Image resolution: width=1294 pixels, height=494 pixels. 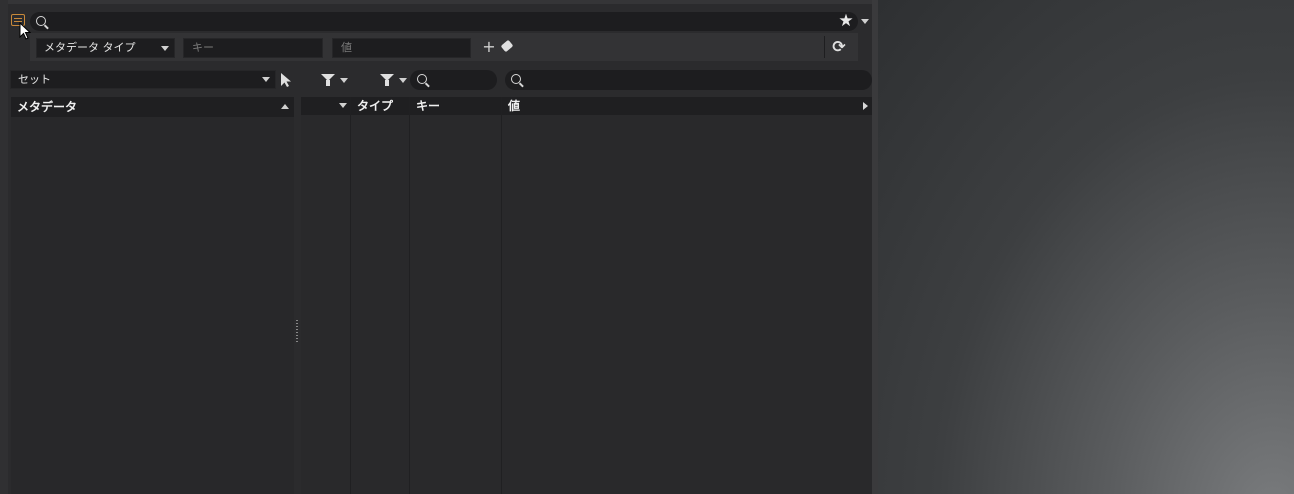 I want to click on favorites-dropdown-chevron-down-icon, so click(x=865, y=21).